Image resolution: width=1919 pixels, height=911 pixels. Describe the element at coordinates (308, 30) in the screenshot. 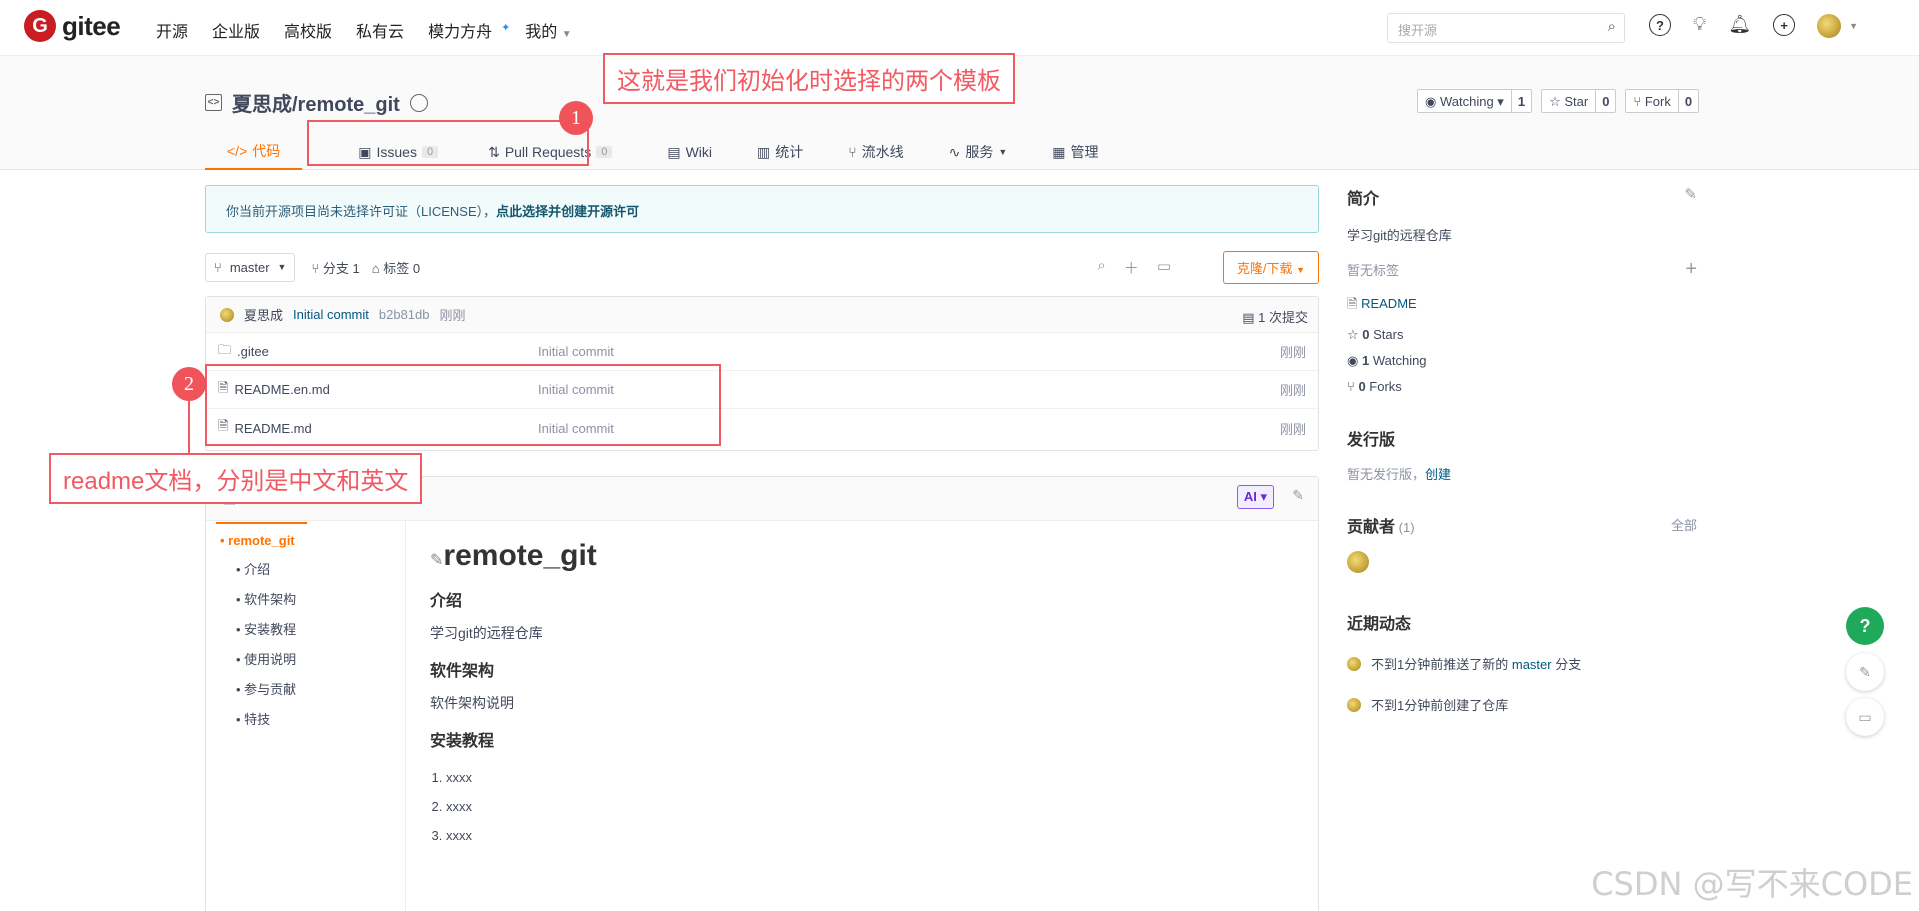

I see `nav-university: 高校版` at that location.